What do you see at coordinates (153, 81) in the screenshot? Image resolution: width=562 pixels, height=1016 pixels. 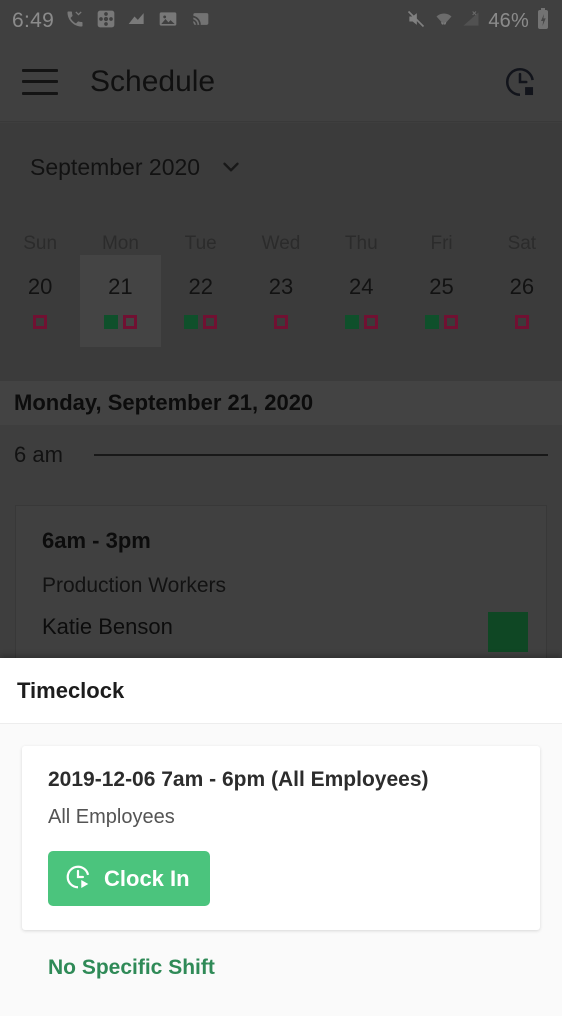 I see `page-title: Schedule` at bounding box center [153, 81].